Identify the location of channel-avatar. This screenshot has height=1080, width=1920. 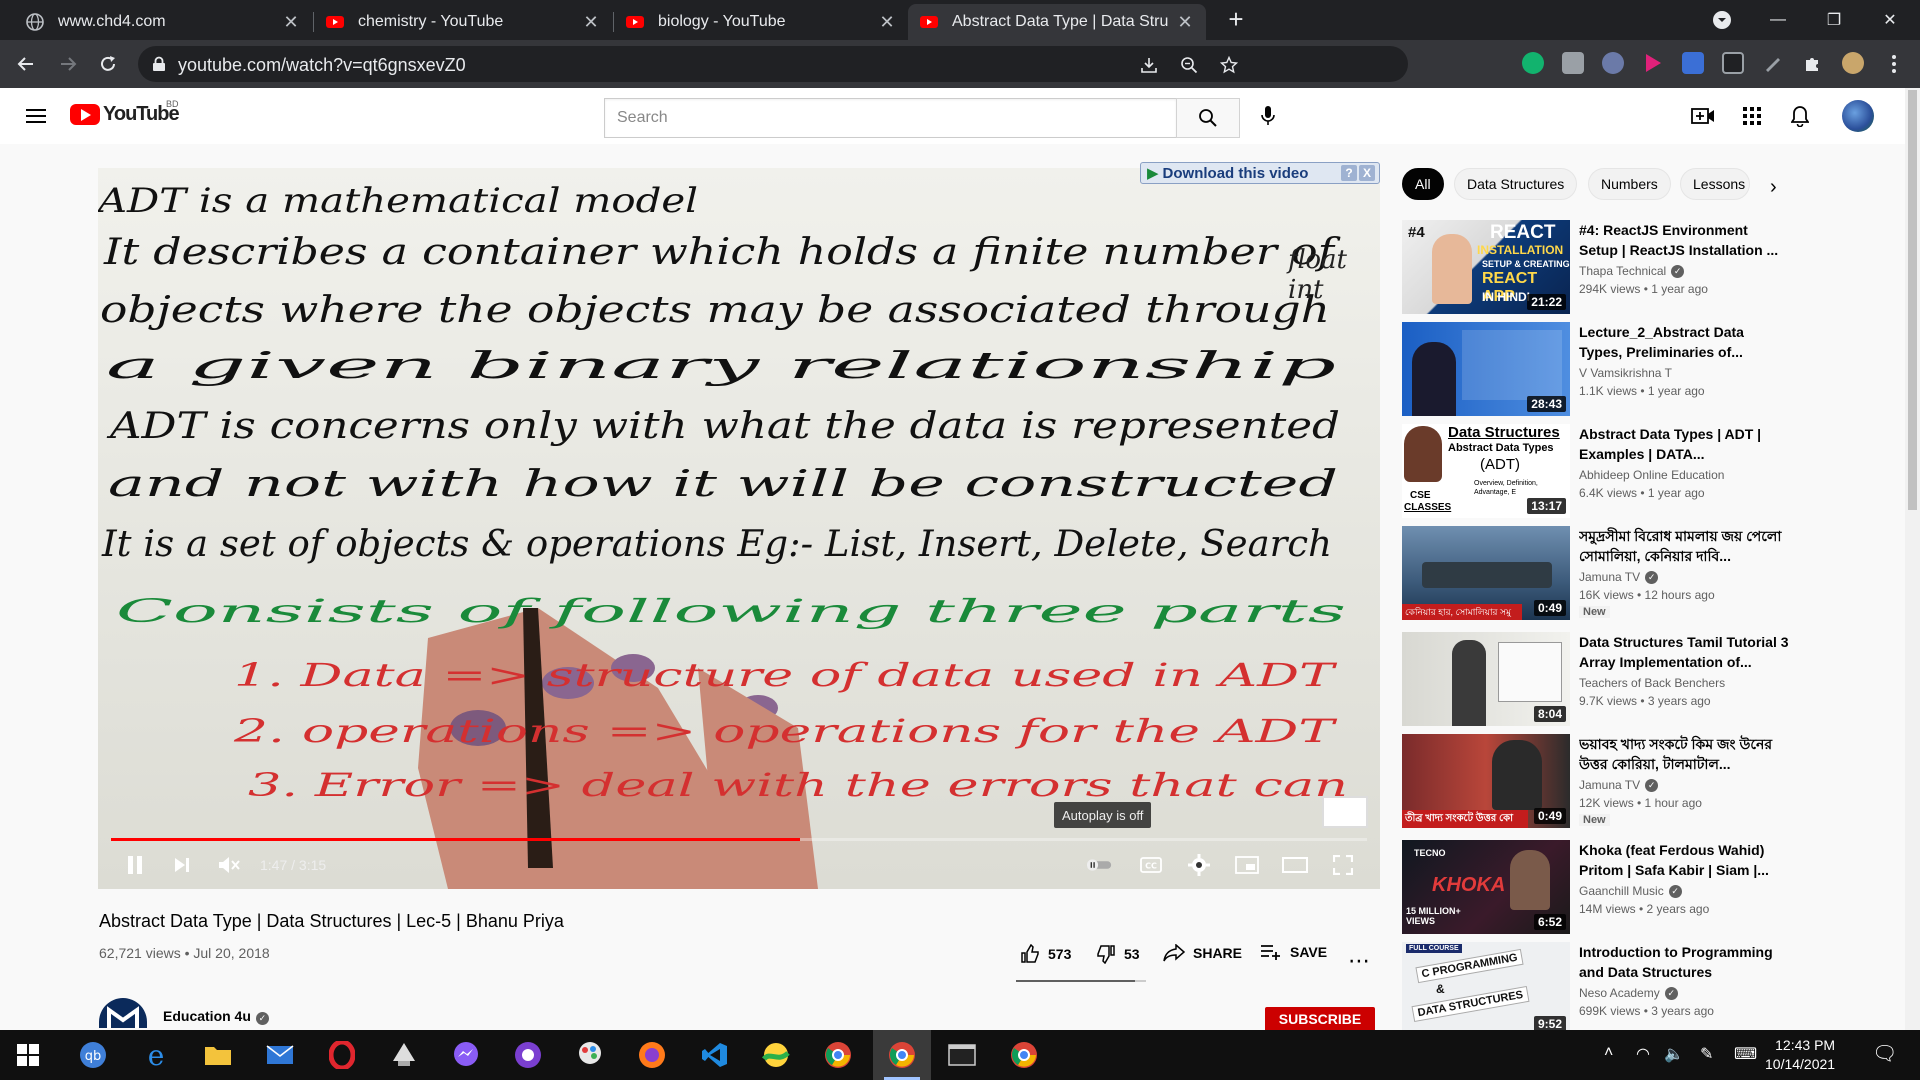
(123, 1013).